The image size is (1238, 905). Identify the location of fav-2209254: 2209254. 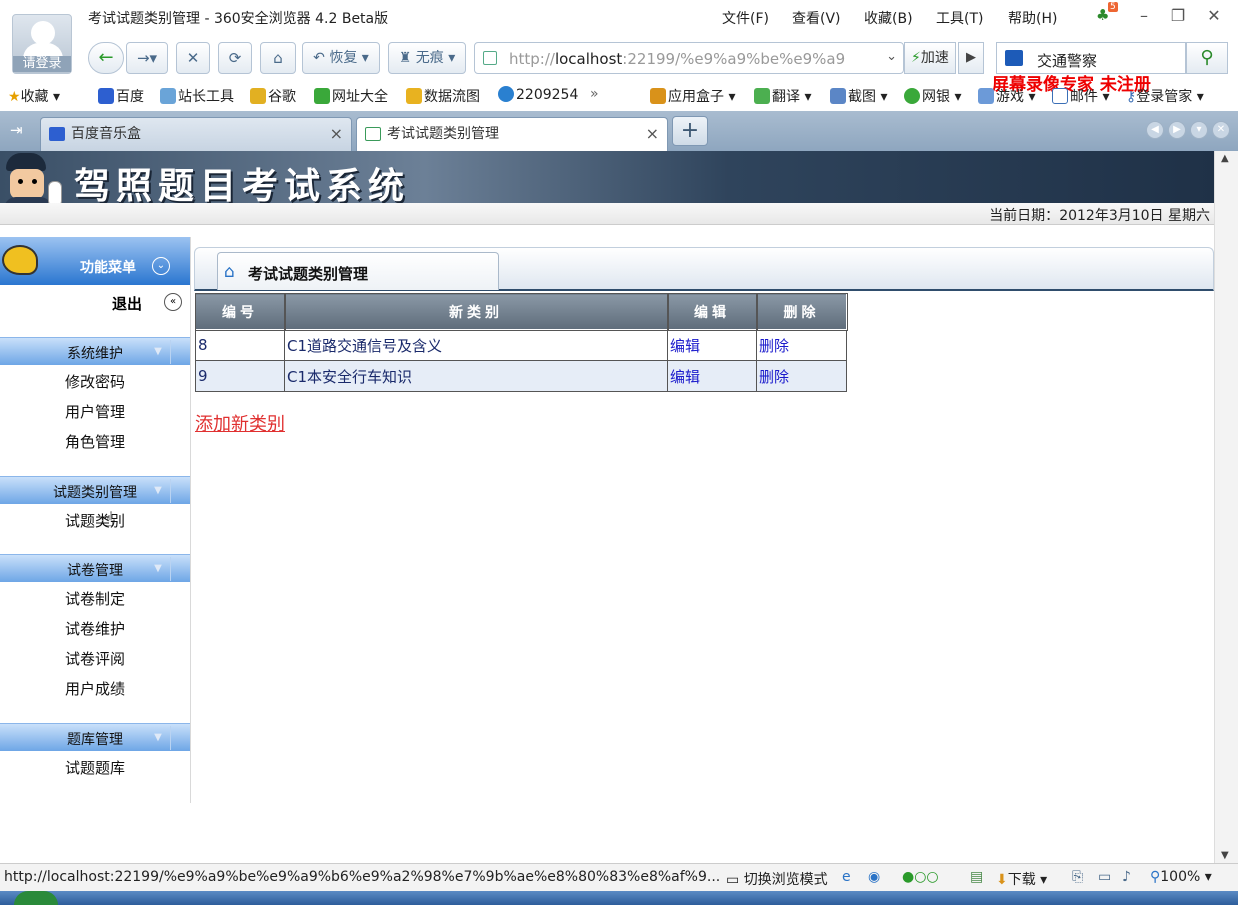
(538, 94).